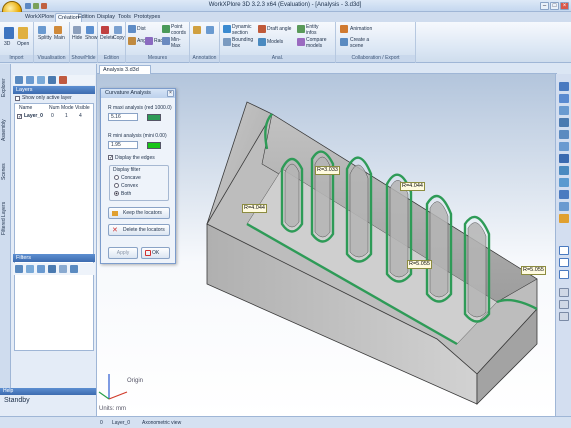  What do you see at coordinates (363, 43) in the screenshot?
I see `btn-create-scene: Create a scene` at bounding box center [363, 43].